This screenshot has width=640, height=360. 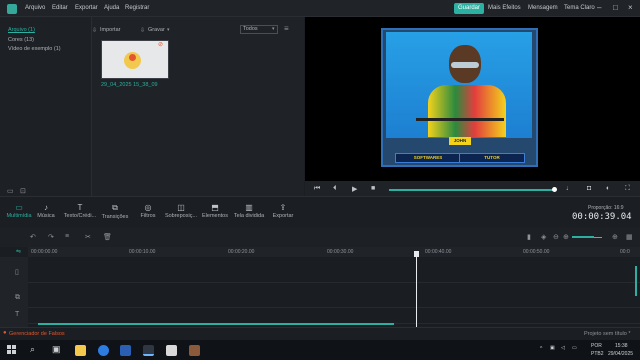 What do you see at coordinates (492, 158) in the screenshot?
I see `overlay-pill-right: TUTOR` at bounding box center [492, 158].